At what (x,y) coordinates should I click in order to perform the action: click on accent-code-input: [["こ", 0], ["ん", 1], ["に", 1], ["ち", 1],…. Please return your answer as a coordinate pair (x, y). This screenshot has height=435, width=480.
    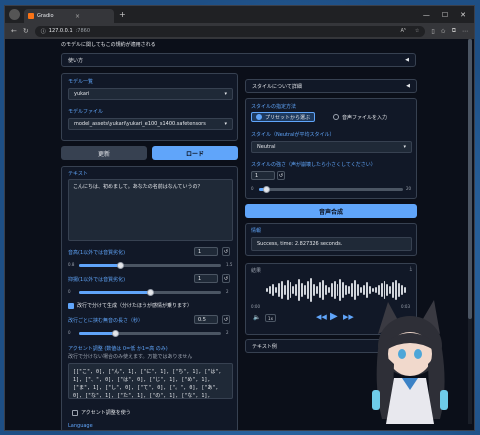
    Looking at the image, I should click on (150, 381).